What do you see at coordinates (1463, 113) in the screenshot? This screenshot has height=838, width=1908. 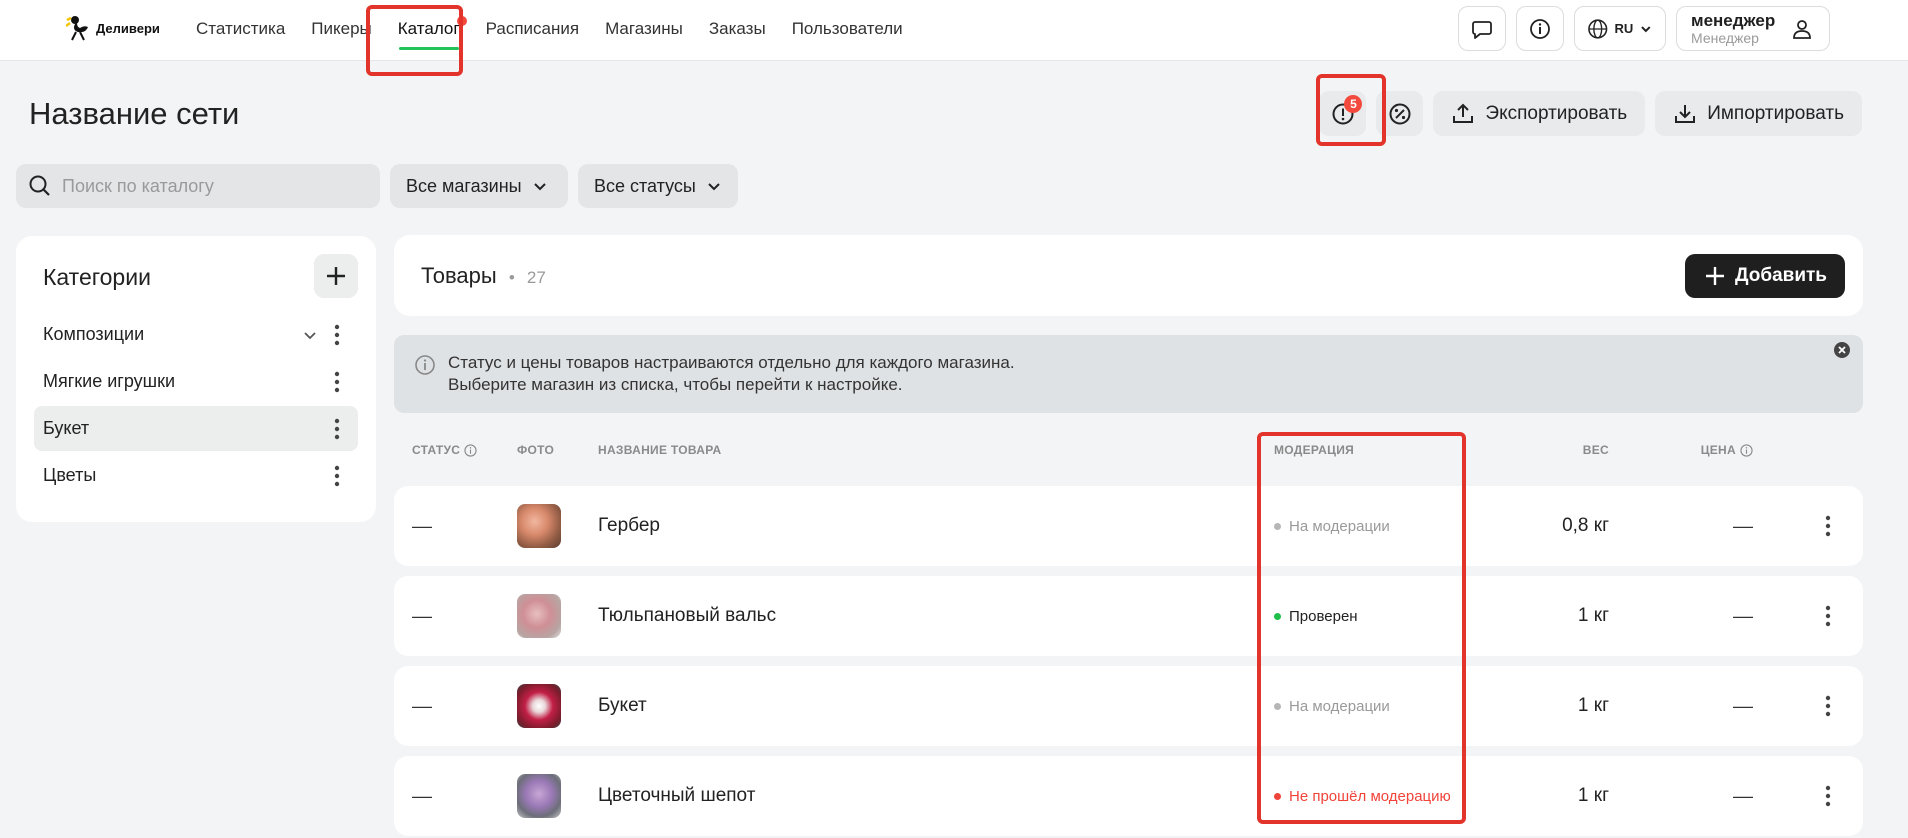 I see `upload-icon` at bounding box center [1463, 113].